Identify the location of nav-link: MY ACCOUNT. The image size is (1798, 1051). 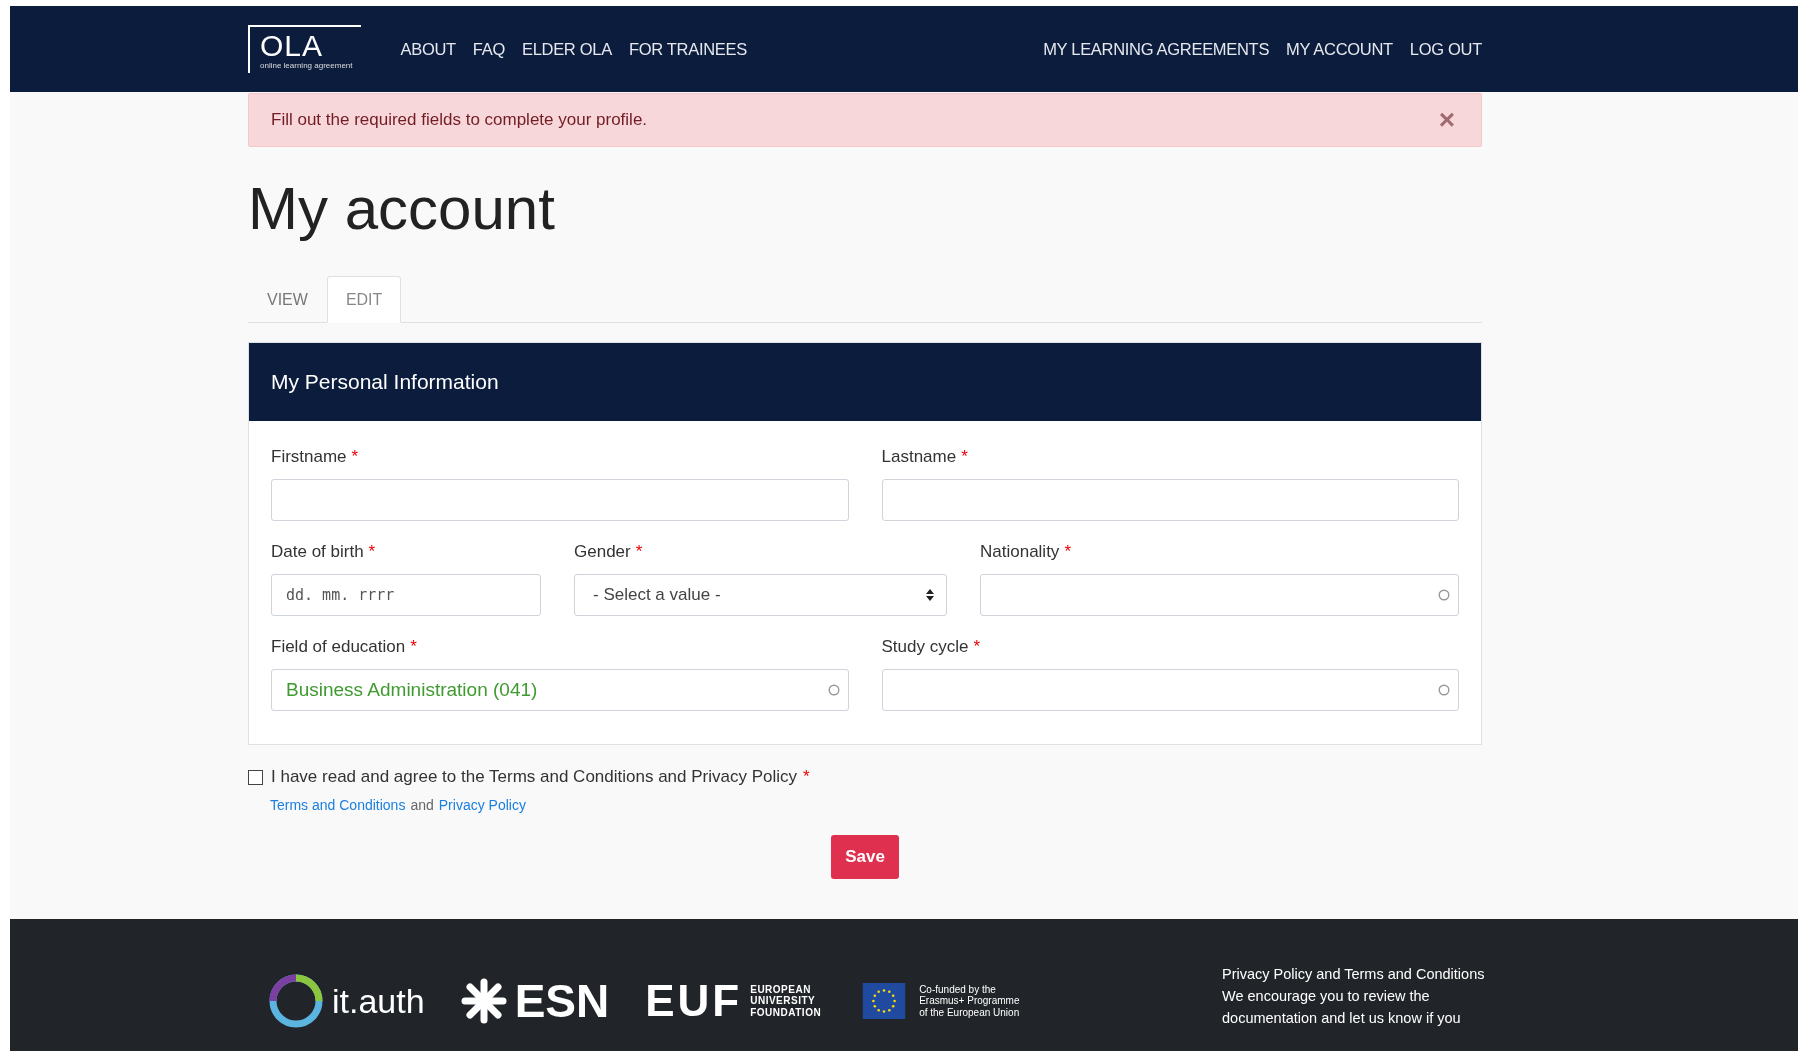
(1339, 49).